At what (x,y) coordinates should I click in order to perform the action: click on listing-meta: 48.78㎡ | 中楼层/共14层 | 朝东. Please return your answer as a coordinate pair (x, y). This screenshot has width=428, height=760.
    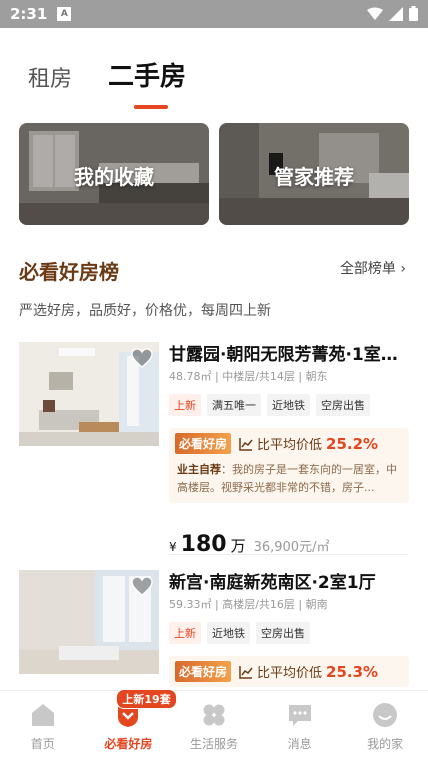
    Looking at the image, I should click on (248, 376).